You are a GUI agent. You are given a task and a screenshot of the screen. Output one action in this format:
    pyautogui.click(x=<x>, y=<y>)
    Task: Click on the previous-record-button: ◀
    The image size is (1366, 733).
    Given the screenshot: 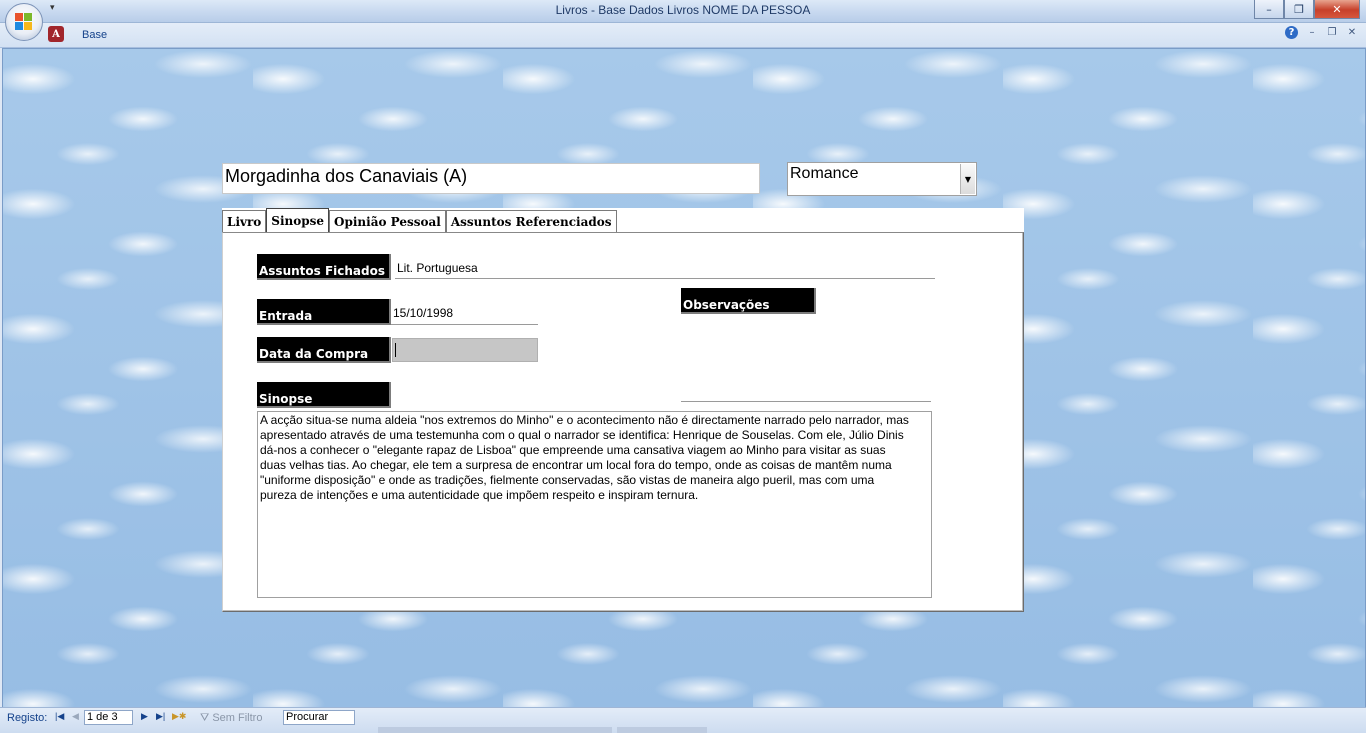 What is the action you would take?
    pyautogui.click(x=75, y=716)
    